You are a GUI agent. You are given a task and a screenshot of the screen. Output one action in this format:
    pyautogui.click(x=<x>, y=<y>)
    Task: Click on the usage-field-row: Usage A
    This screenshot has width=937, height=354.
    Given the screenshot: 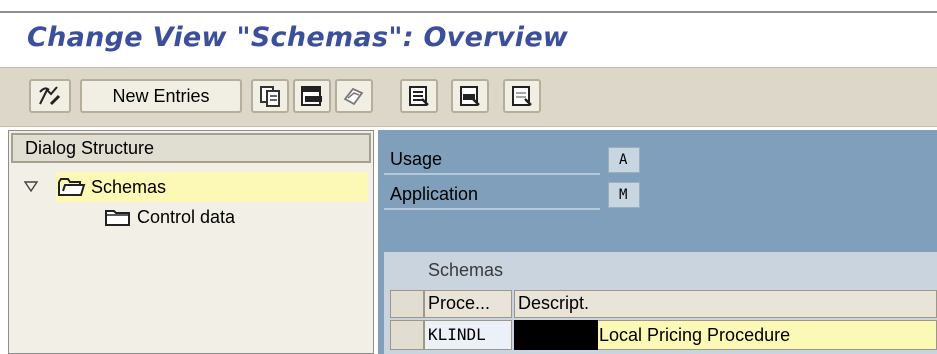 What is the action you would take?
    pyautogui.click(x=512, y=160)
    